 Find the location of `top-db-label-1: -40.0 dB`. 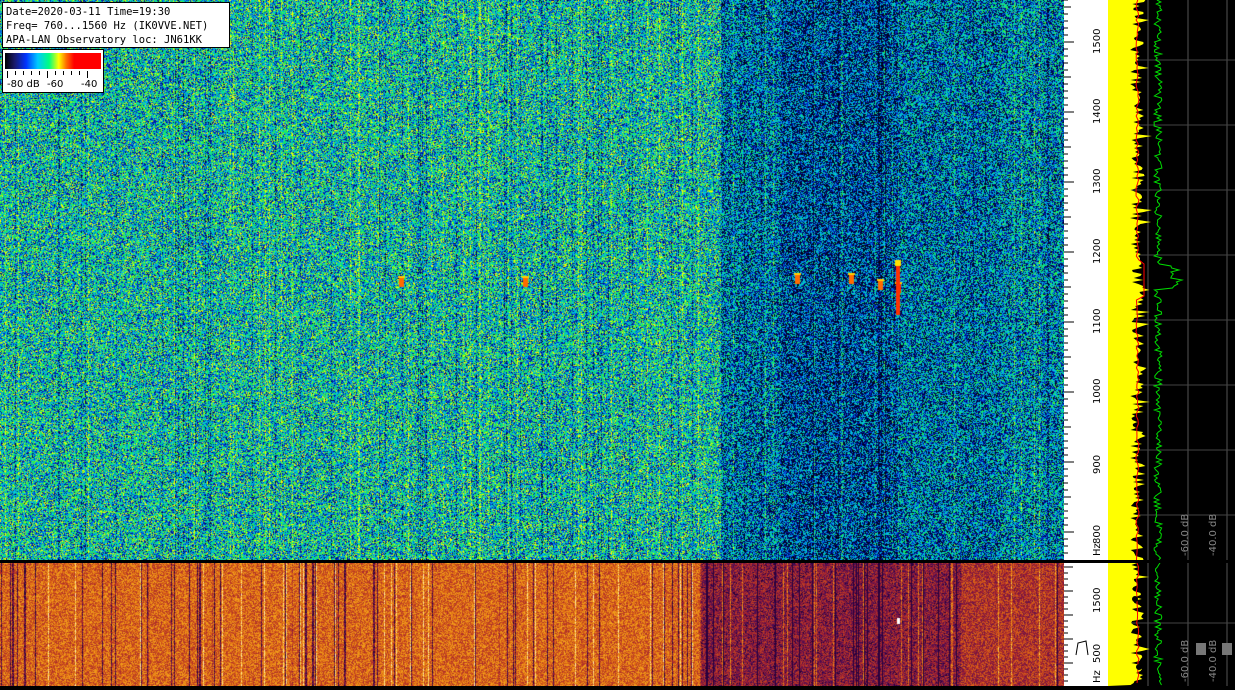

top-db-label-1: -40.0 dB is located at coordinates (1213, 535).